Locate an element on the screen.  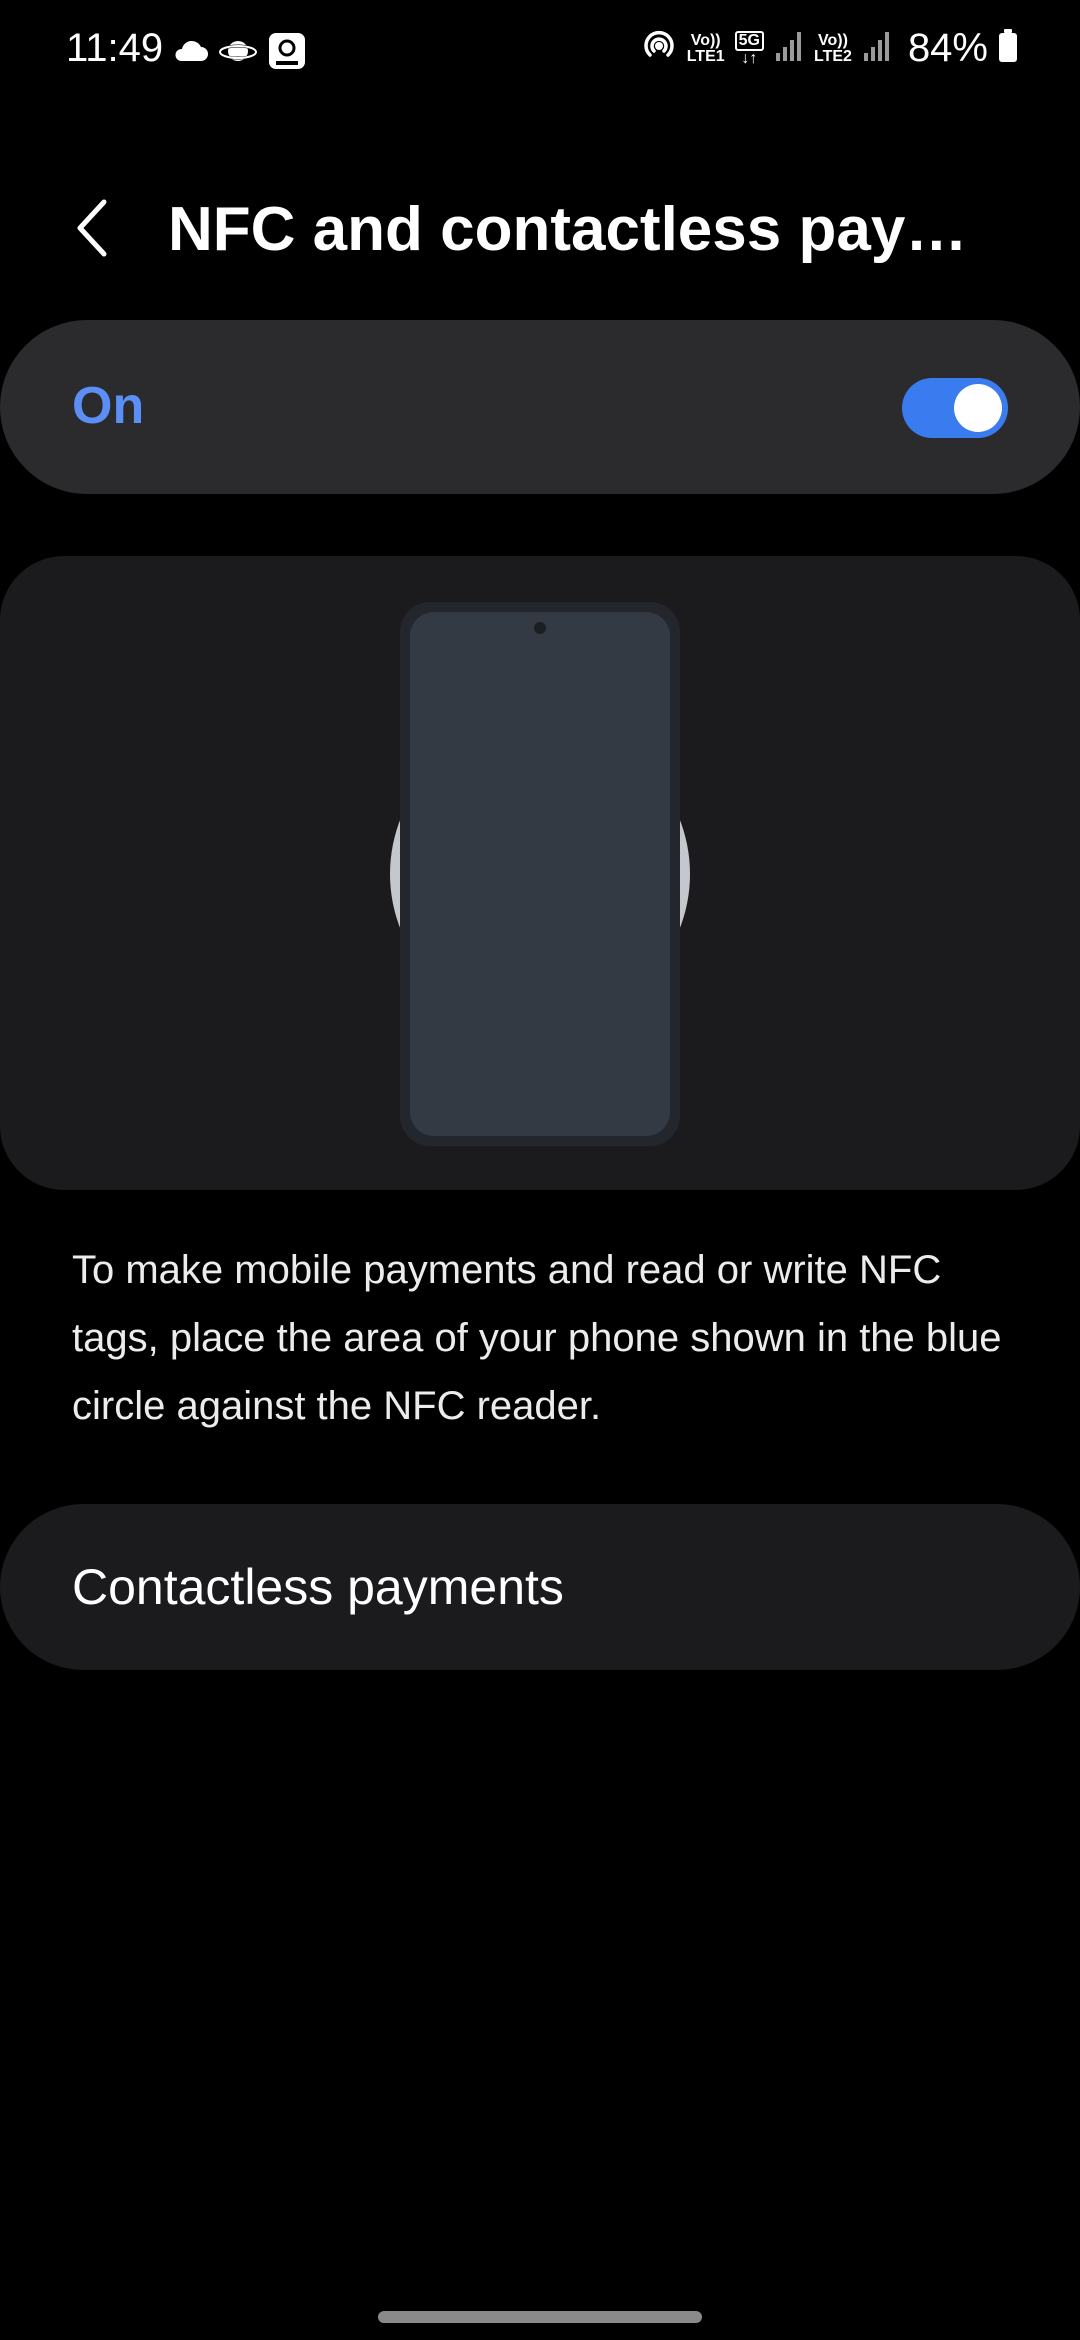
master-switch-label: On is located at coordinates (108, 406).